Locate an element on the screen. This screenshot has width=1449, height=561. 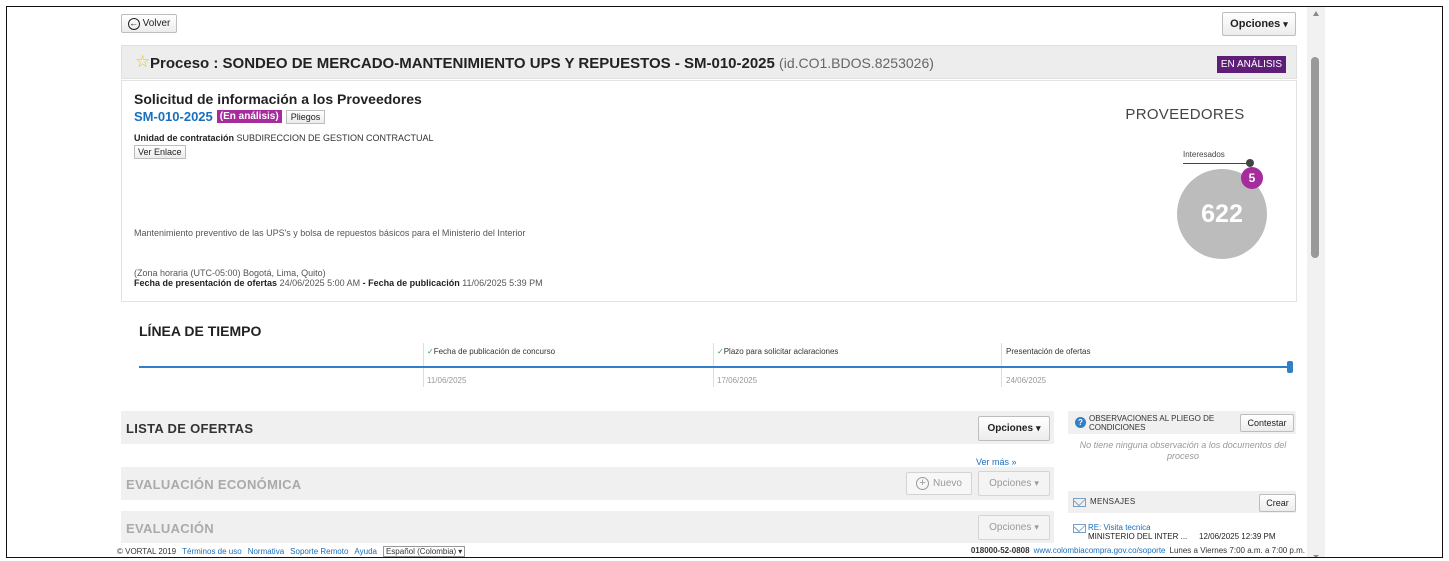
crear-button: Crear is located at coordinates (1277, 503).